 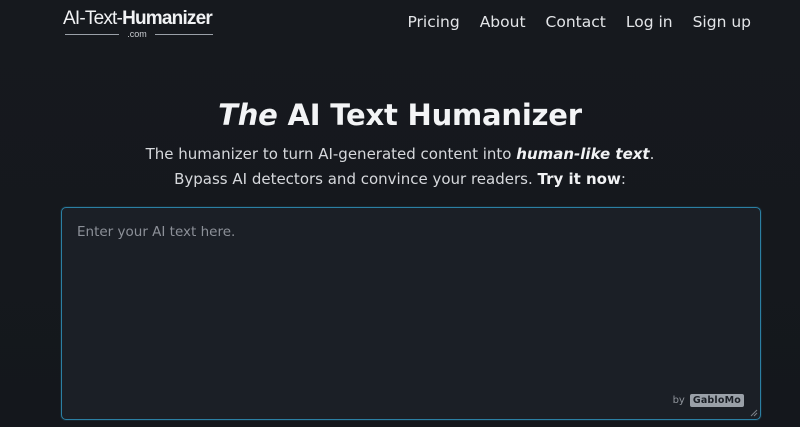 What do you see at coordinates (722, 22) in the screenshot?
I see `nav-link-signup: Sign up` at bounding box center [722, 22].